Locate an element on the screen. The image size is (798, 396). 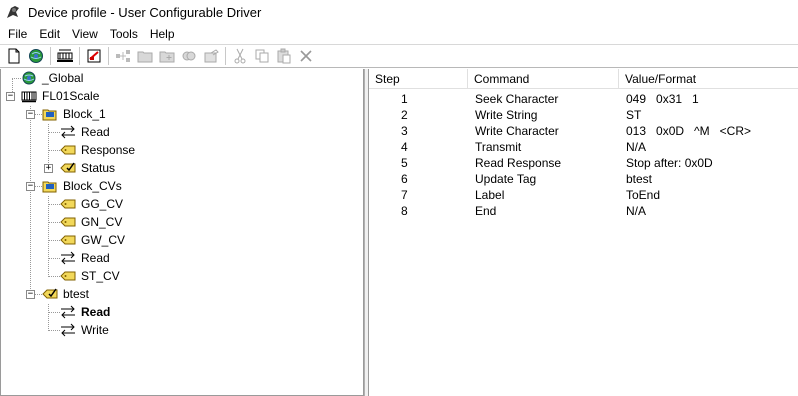
properties-icon is located at coordinates (211, 56).